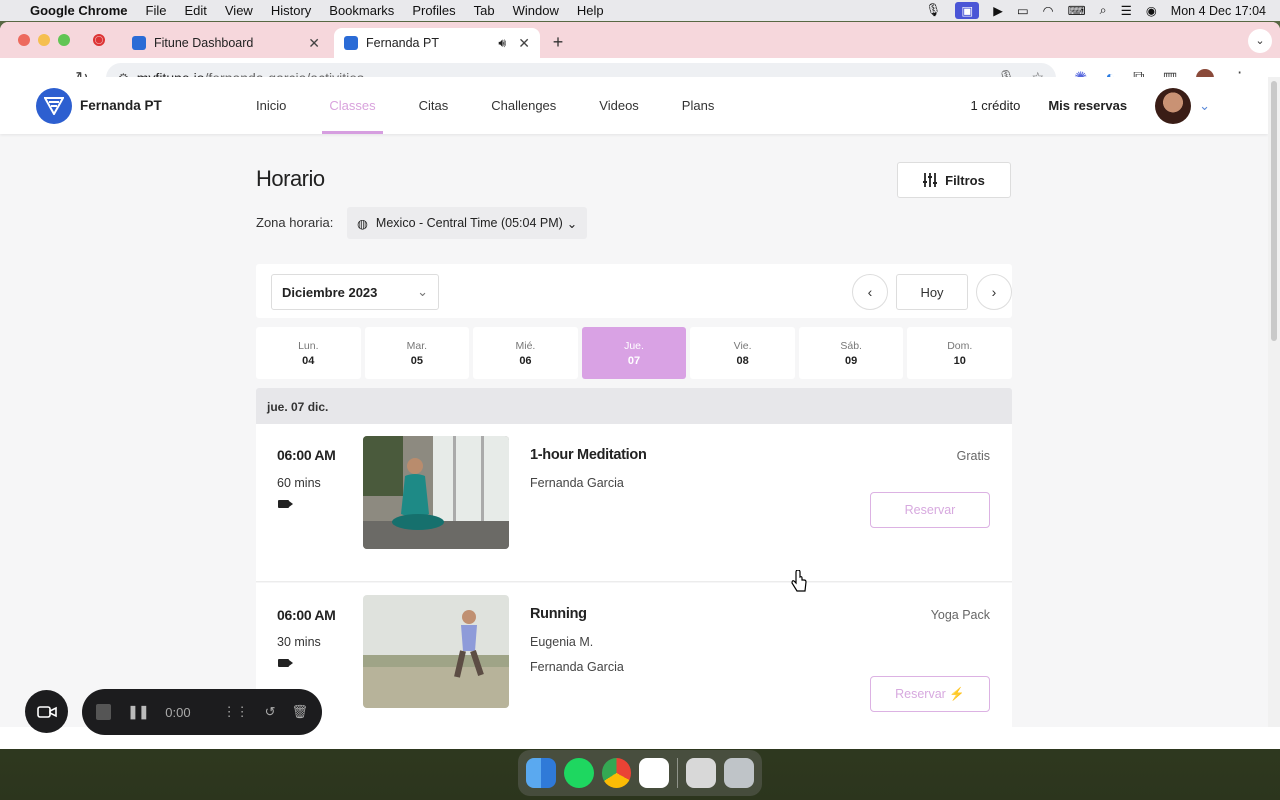  I want to click on keyboard-icon: ⌨, so click(1077, 10).